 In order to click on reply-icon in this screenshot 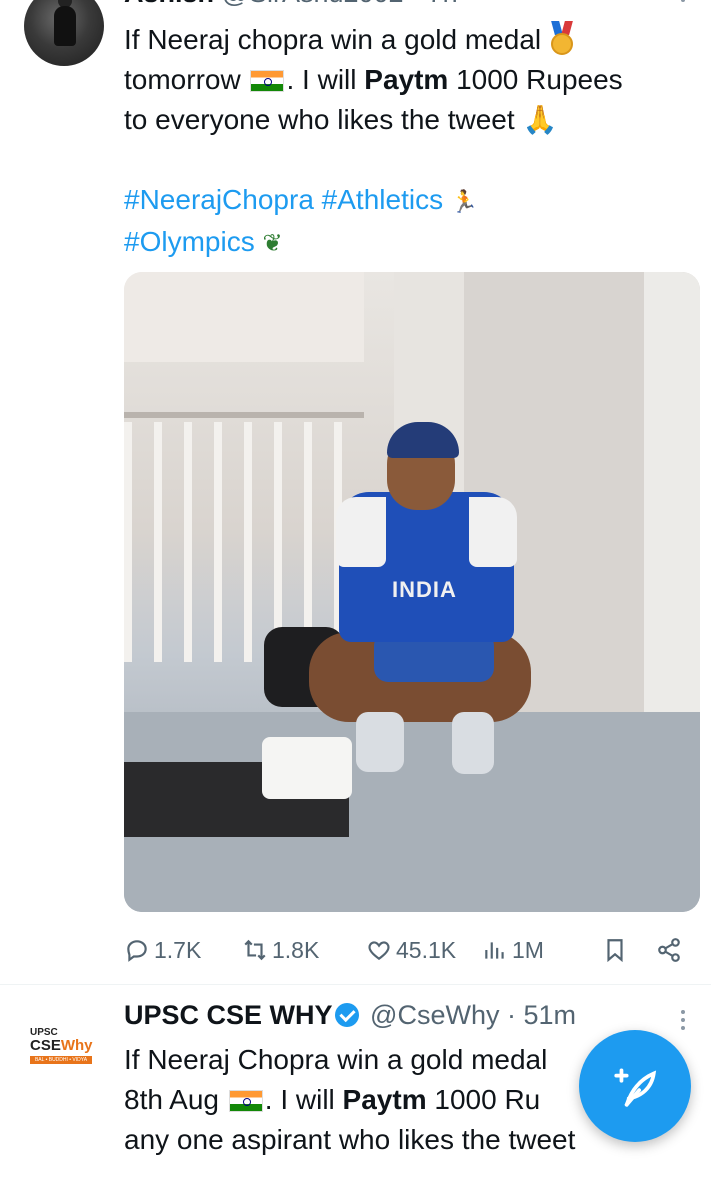, I will do `click(137, 951)`.